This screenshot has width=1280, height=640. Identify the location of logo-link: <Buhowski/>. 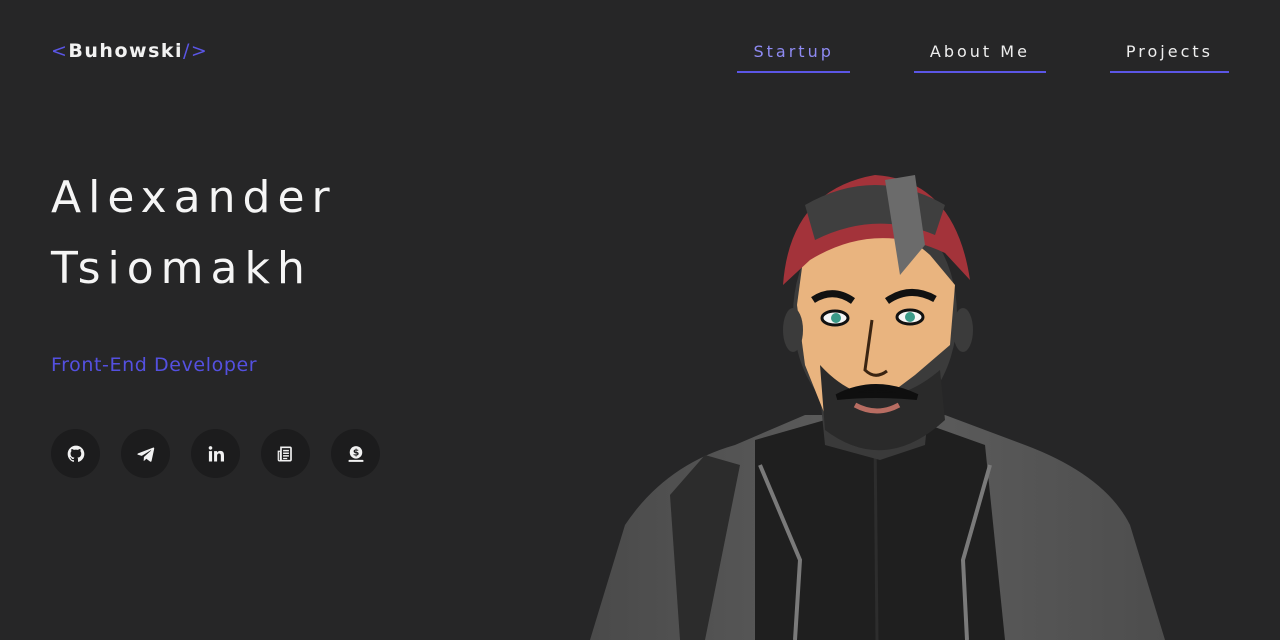
(129, 51).